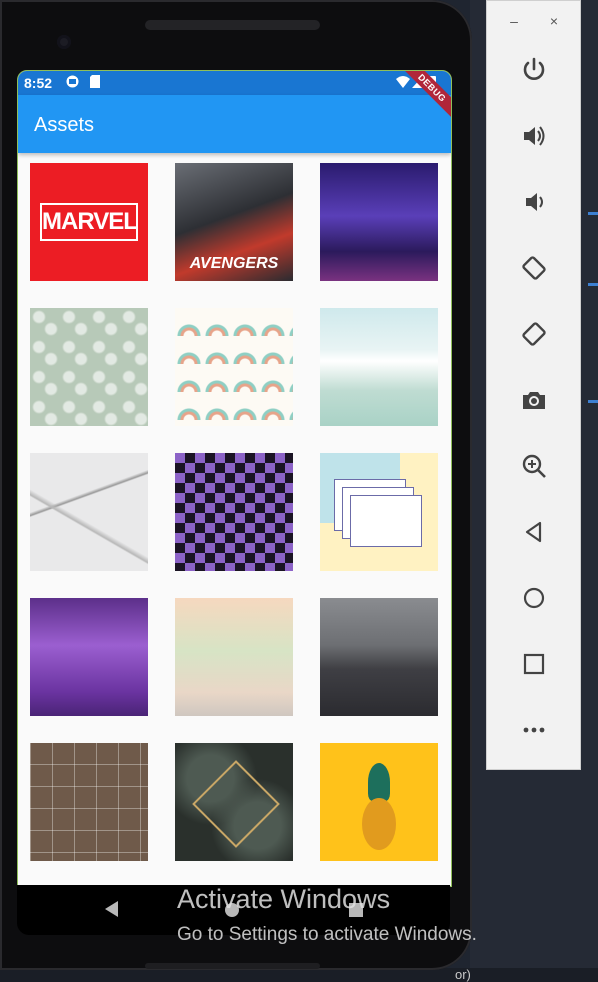 Image resolution: width=598 pixels, height=982 pixels. I want to click on front-camera, so click(64, 42).